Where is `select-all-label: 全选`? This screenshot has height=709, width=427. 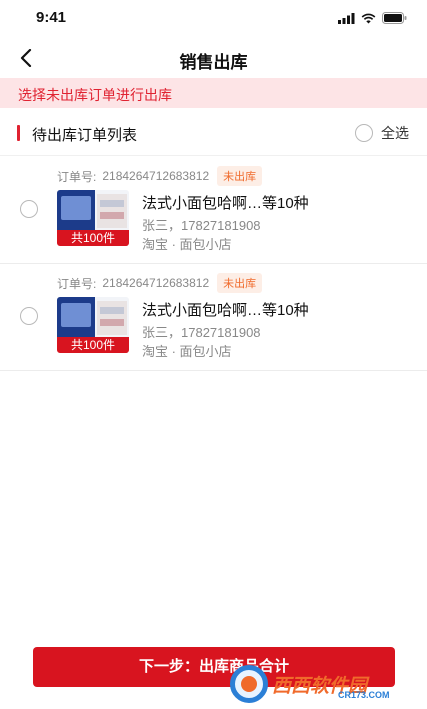 select-all-label: 全选 is located at coordinates (395, 133).